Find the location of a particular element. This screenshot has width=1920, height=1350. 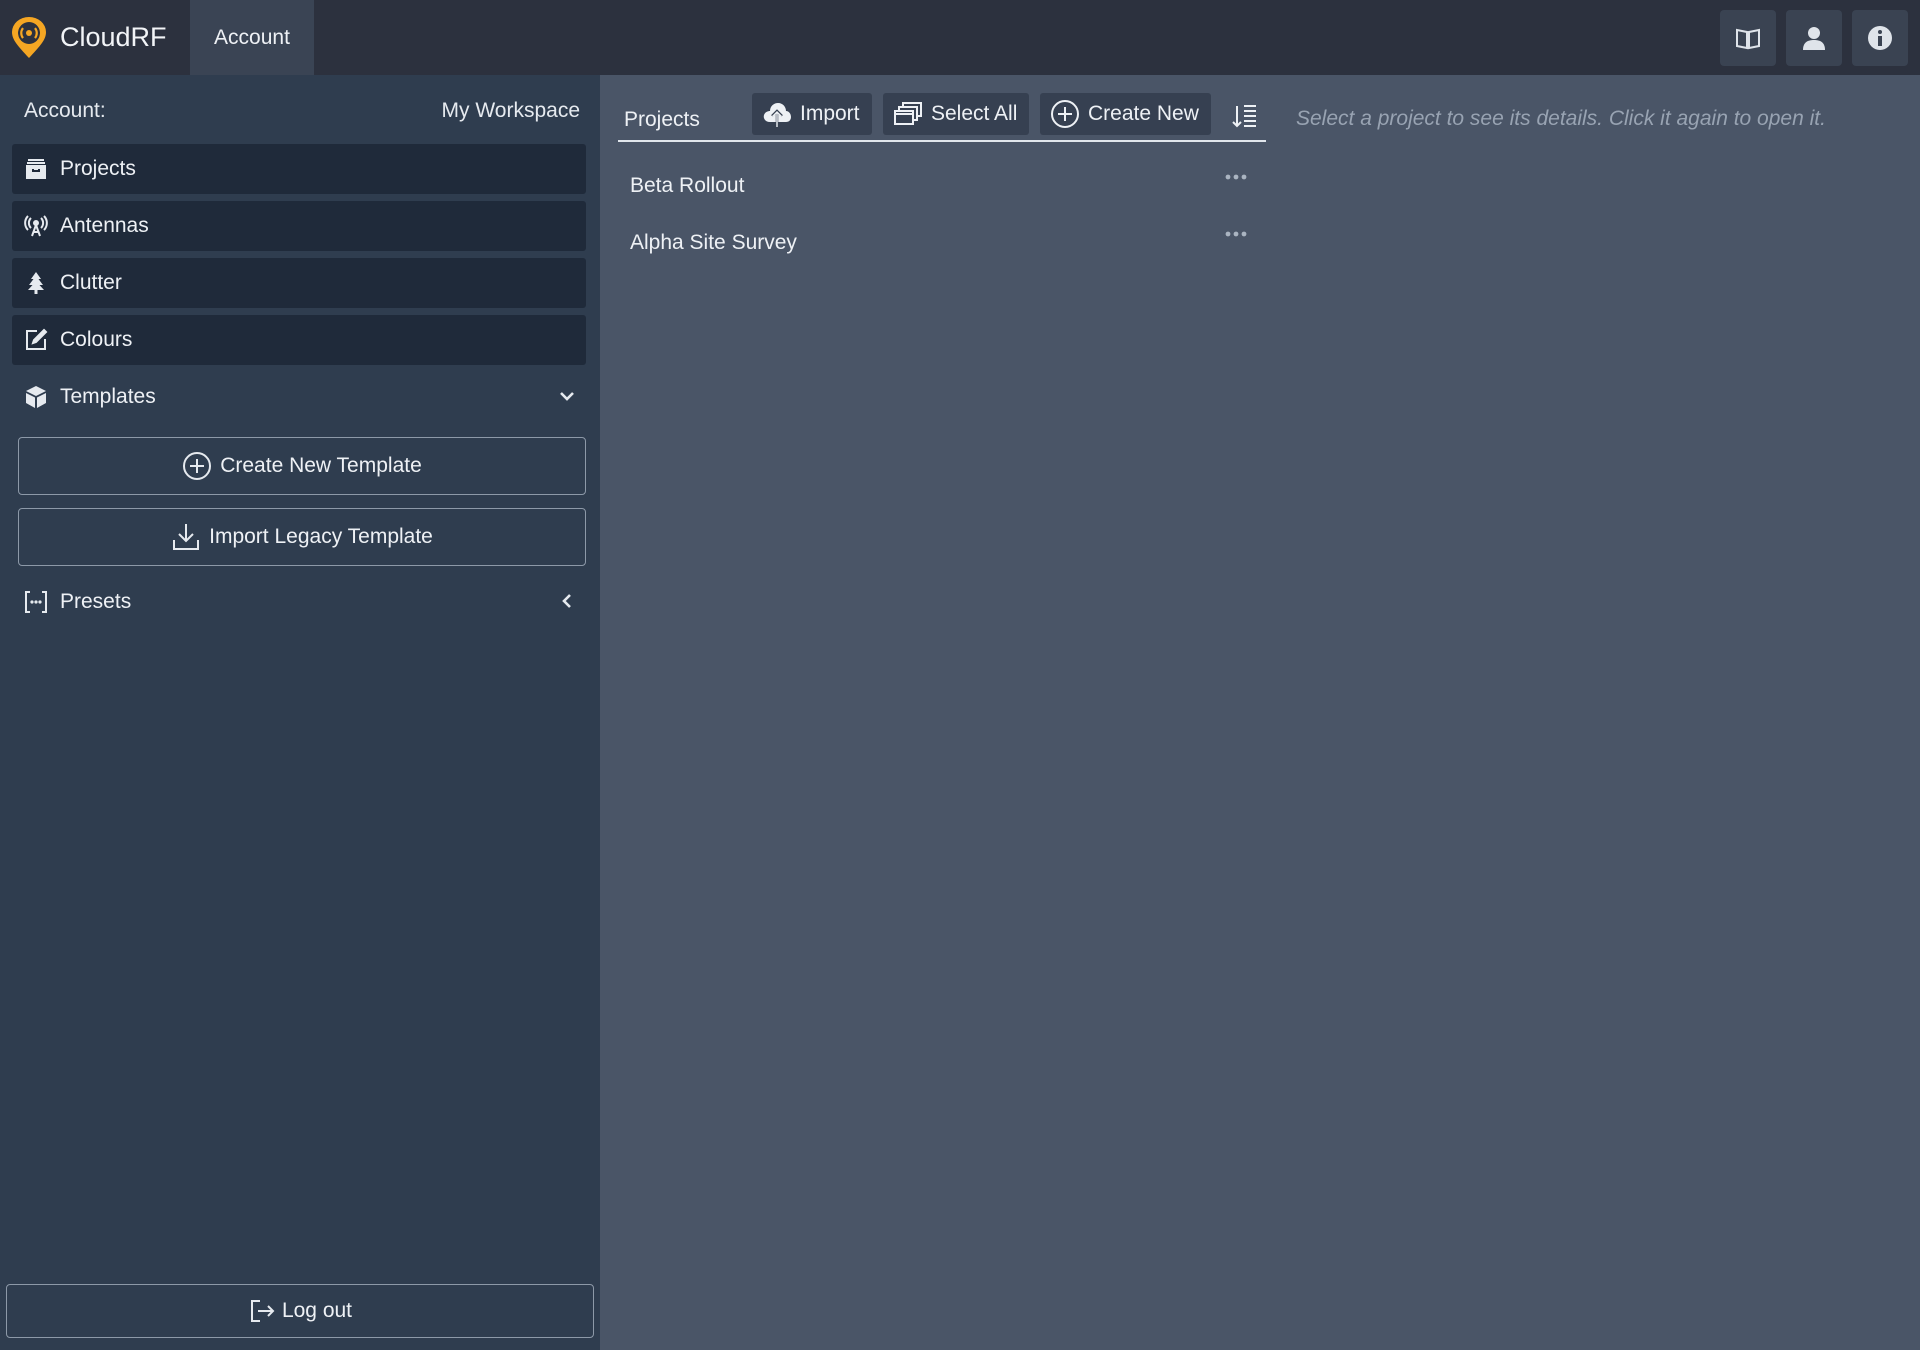

user-button is located at coordinates (1814, 37).